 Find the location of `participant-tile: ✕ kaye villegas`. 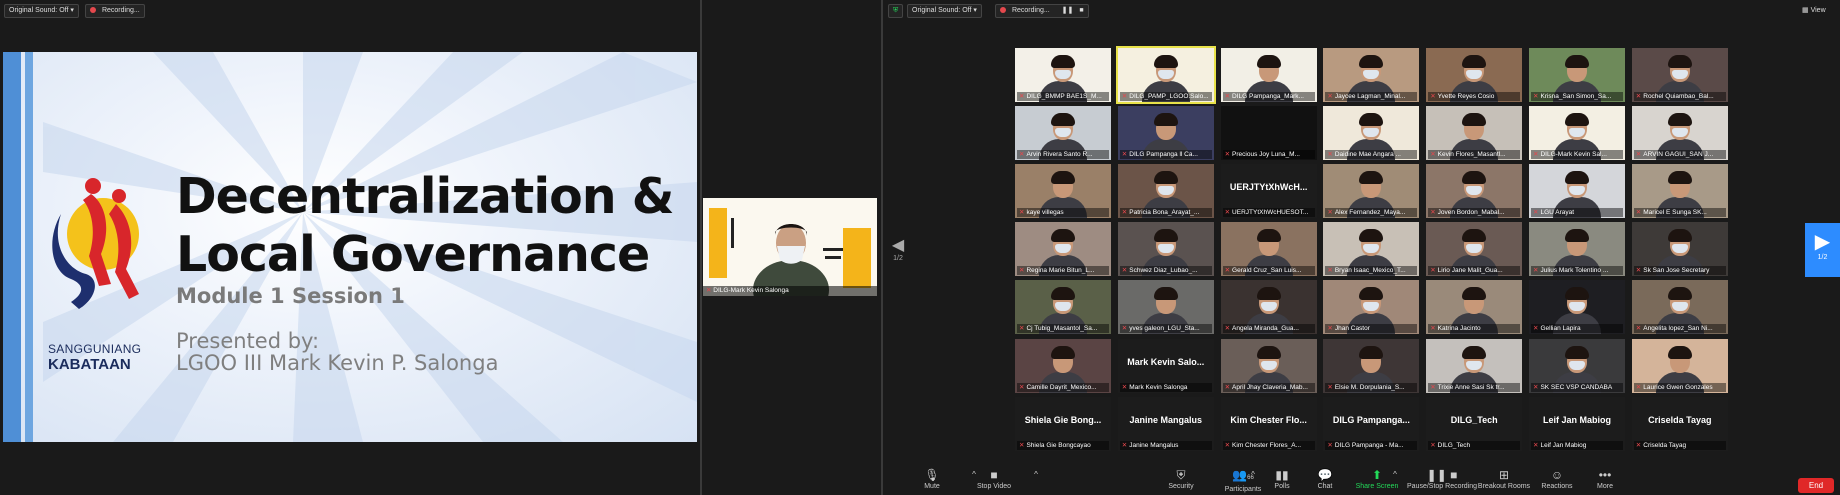

participant-tile: ✕ kaye villegas is located at coordinates (1063, 191).